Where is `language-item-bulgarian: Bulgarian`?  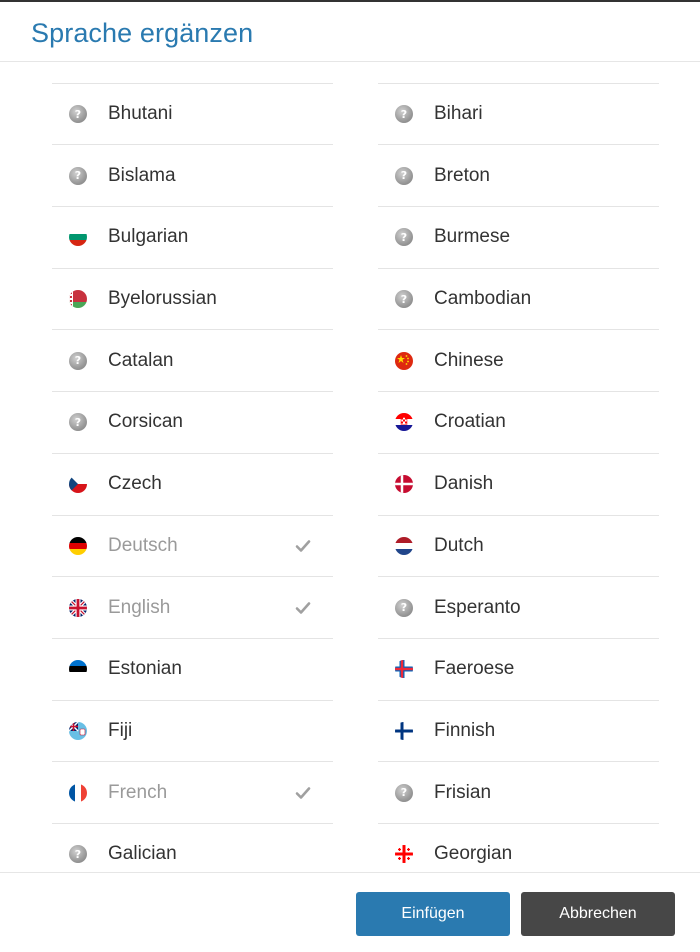
language-item-bulgarian: Bulgarian is located at coordinates (192, 238).